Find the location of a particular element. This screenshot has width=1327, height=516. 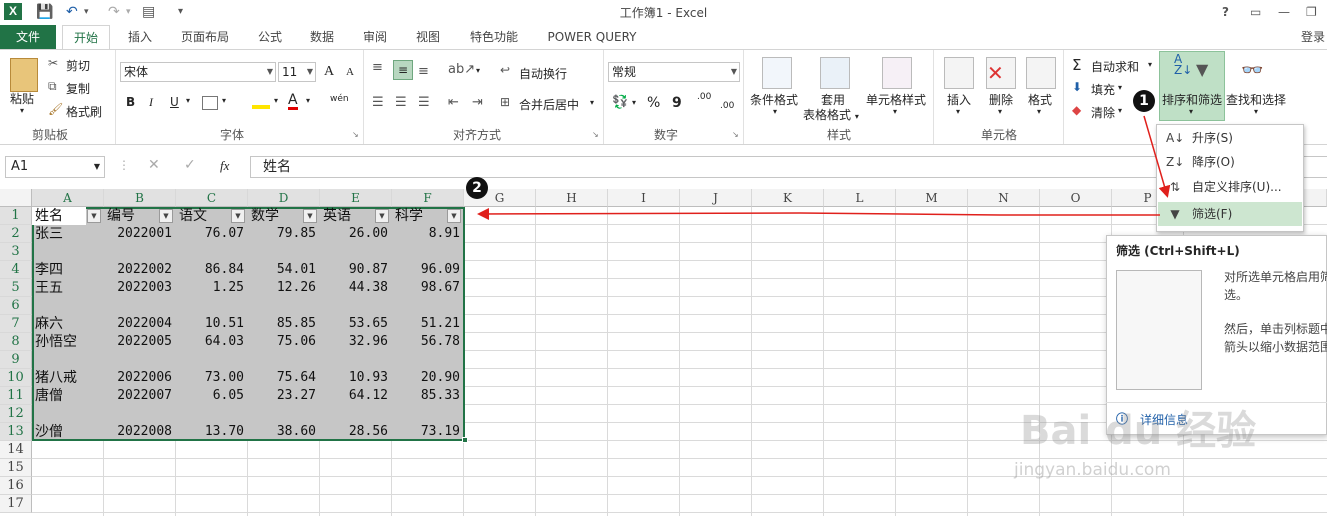

step-1-badge: 1 is located at coordinates (1144, 101).